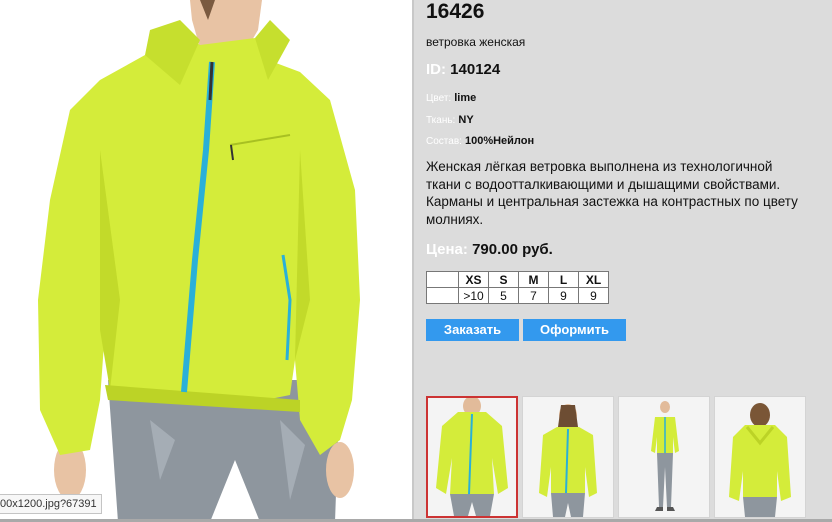 The height and width of the screenshot is (522, 832). I want to click on size-header-row: XS S M L XL, so click(517, 279).